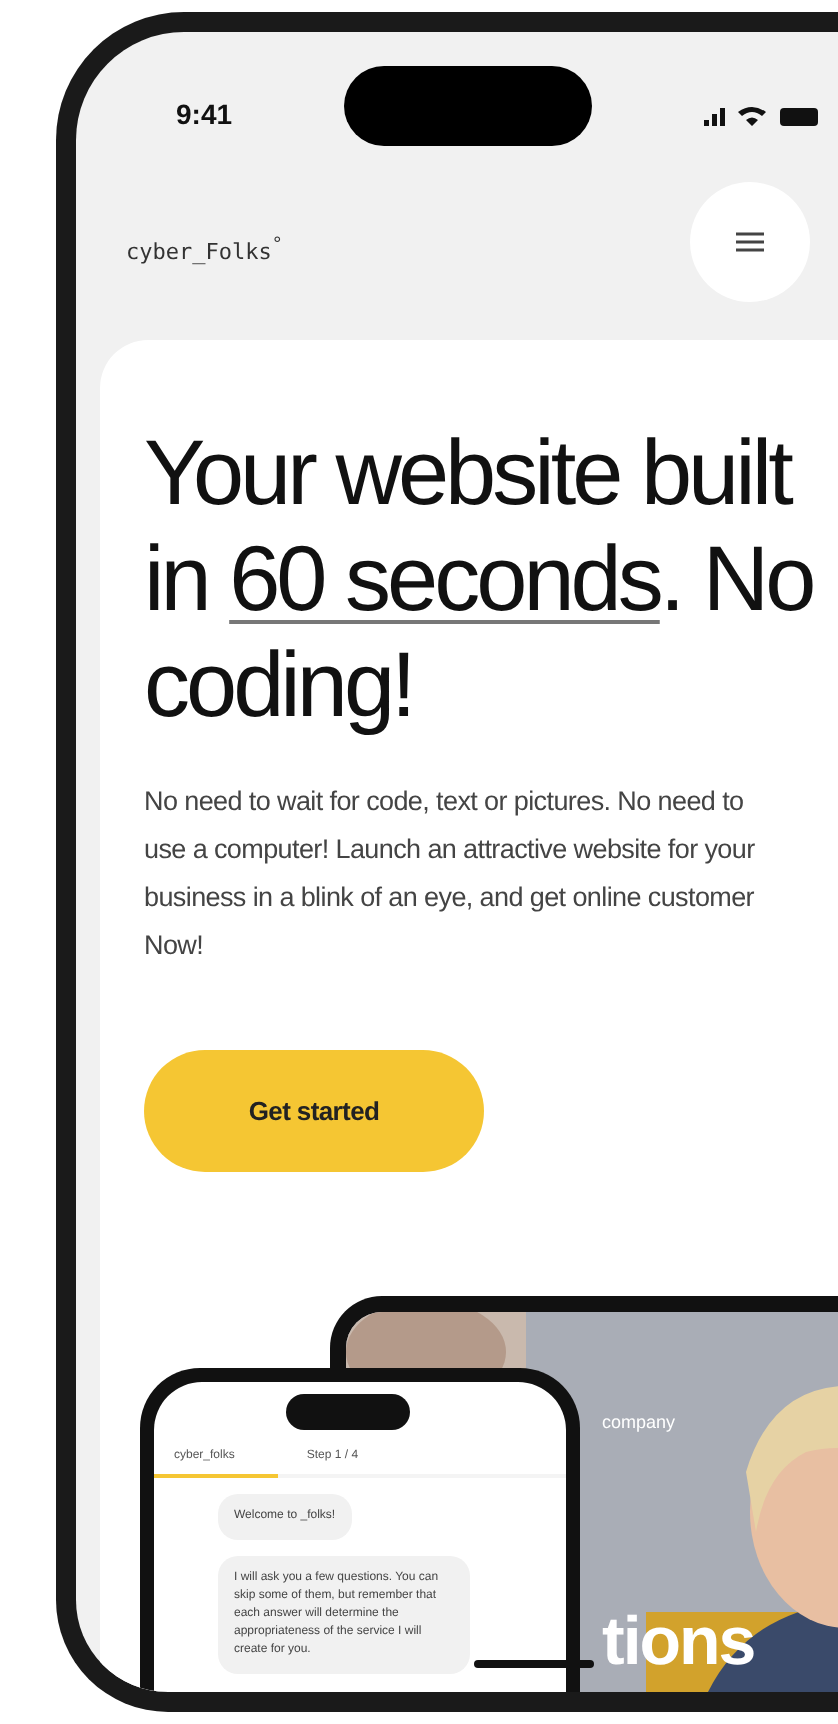  I want to click on camera-island, so click(348, 1412).